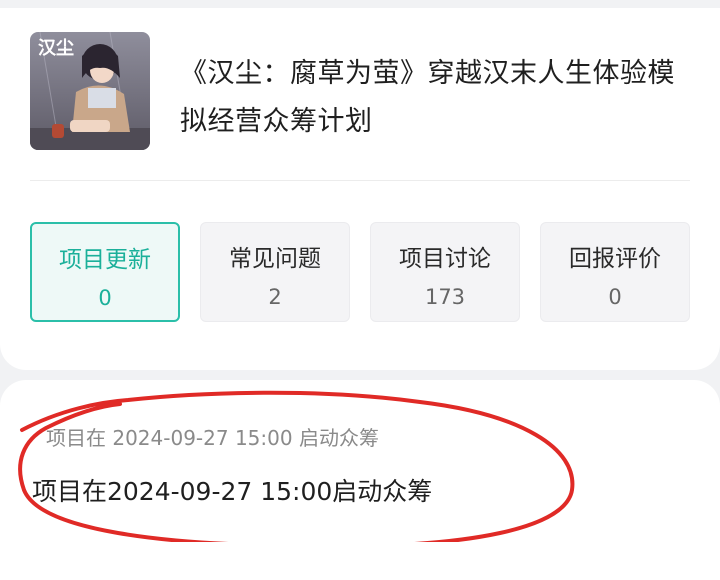  I want to click on tab-discussion: 项目讨论 173, so click(445, 272).